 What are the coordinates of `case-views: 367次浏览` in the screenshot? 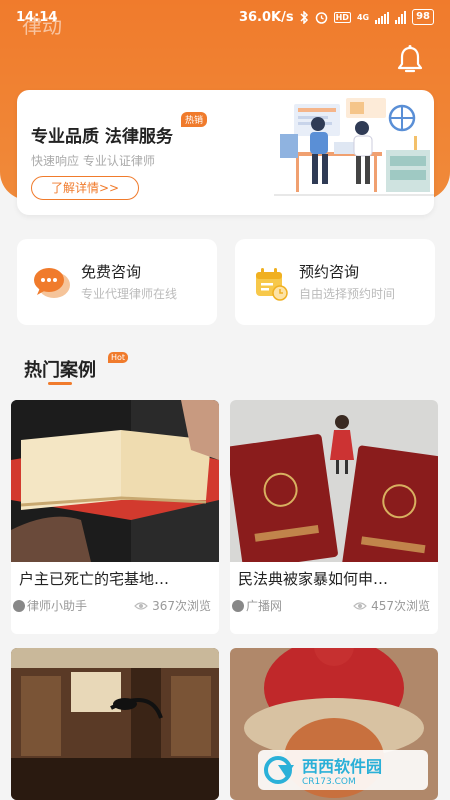 It's located at (181, 606).